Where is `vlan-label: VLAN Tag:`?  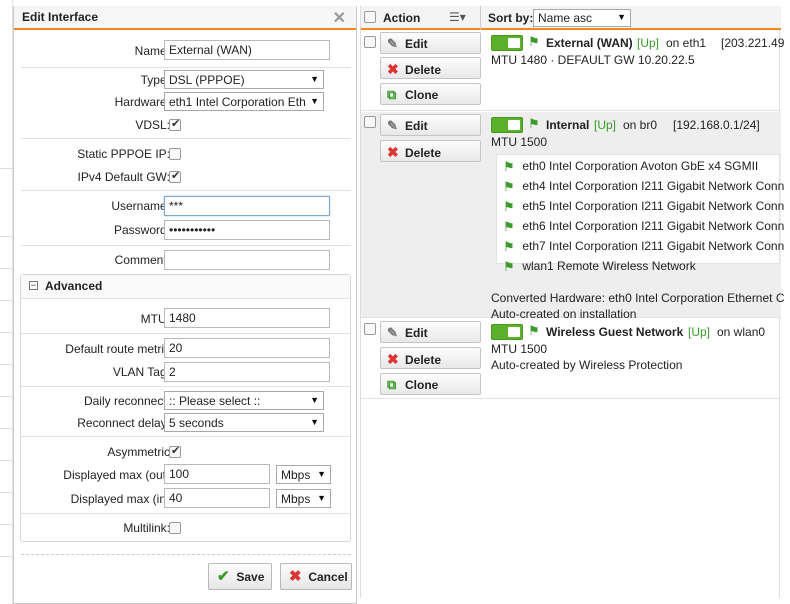
vlan-label: VLAN Tag: is located at coordinates (141, 372).